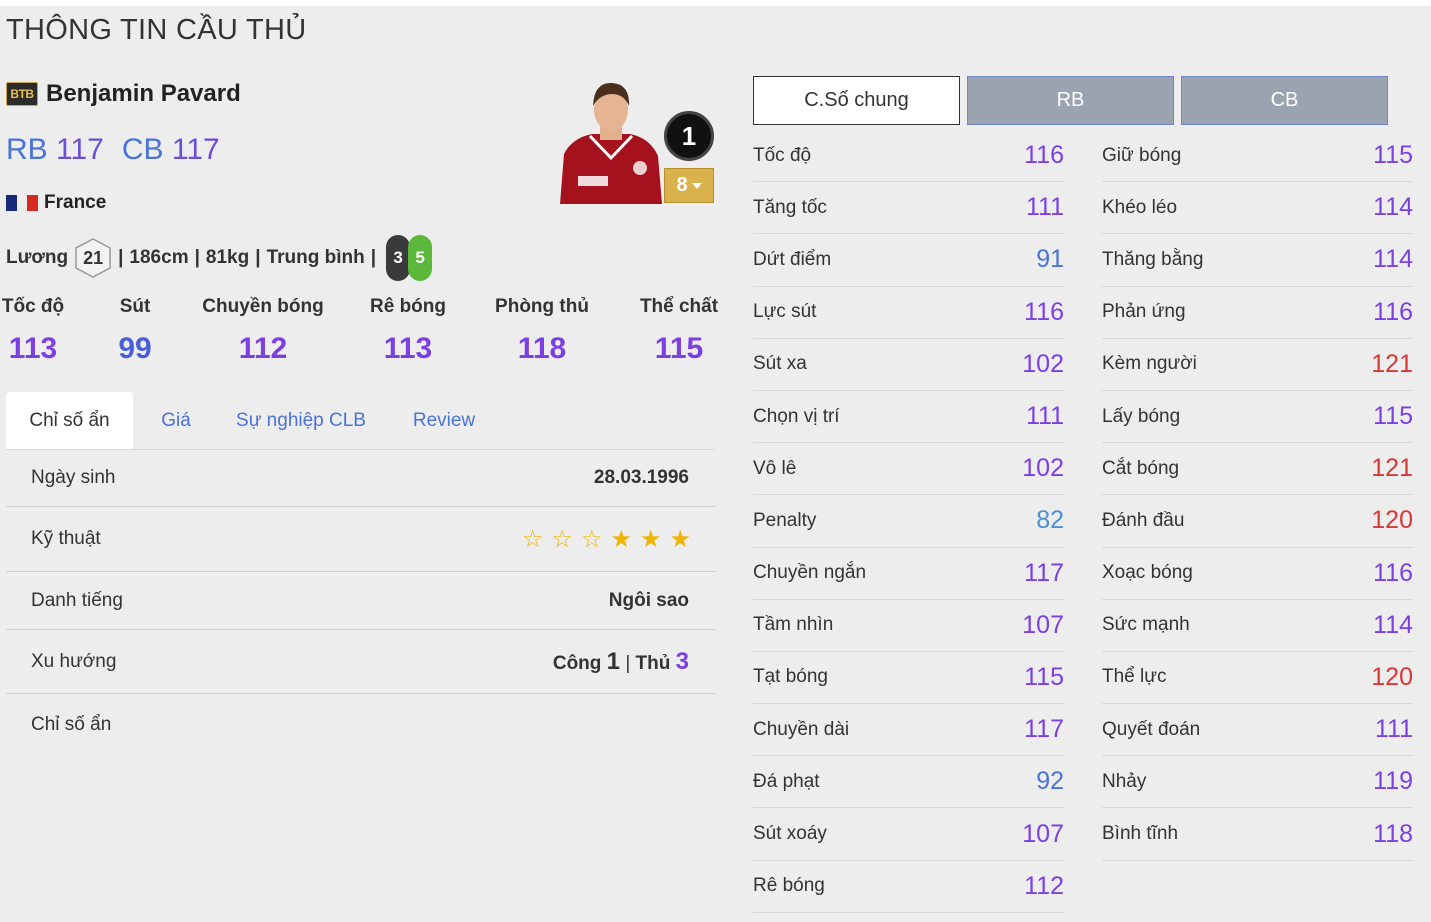  Describe the element at coordinates (360, 662) in the screenshot. I see `detail-row-trend: Xu hướng Công 1 | Thủ 3` at that location.